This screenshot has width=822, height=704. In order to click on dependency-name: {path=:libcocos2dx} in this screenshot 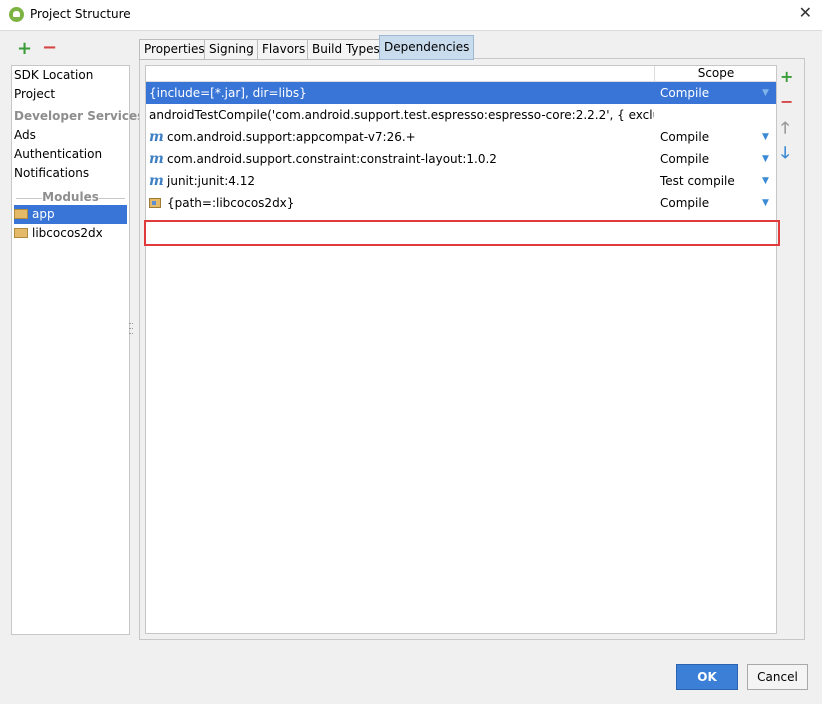, I will do `click(231, 203)`.